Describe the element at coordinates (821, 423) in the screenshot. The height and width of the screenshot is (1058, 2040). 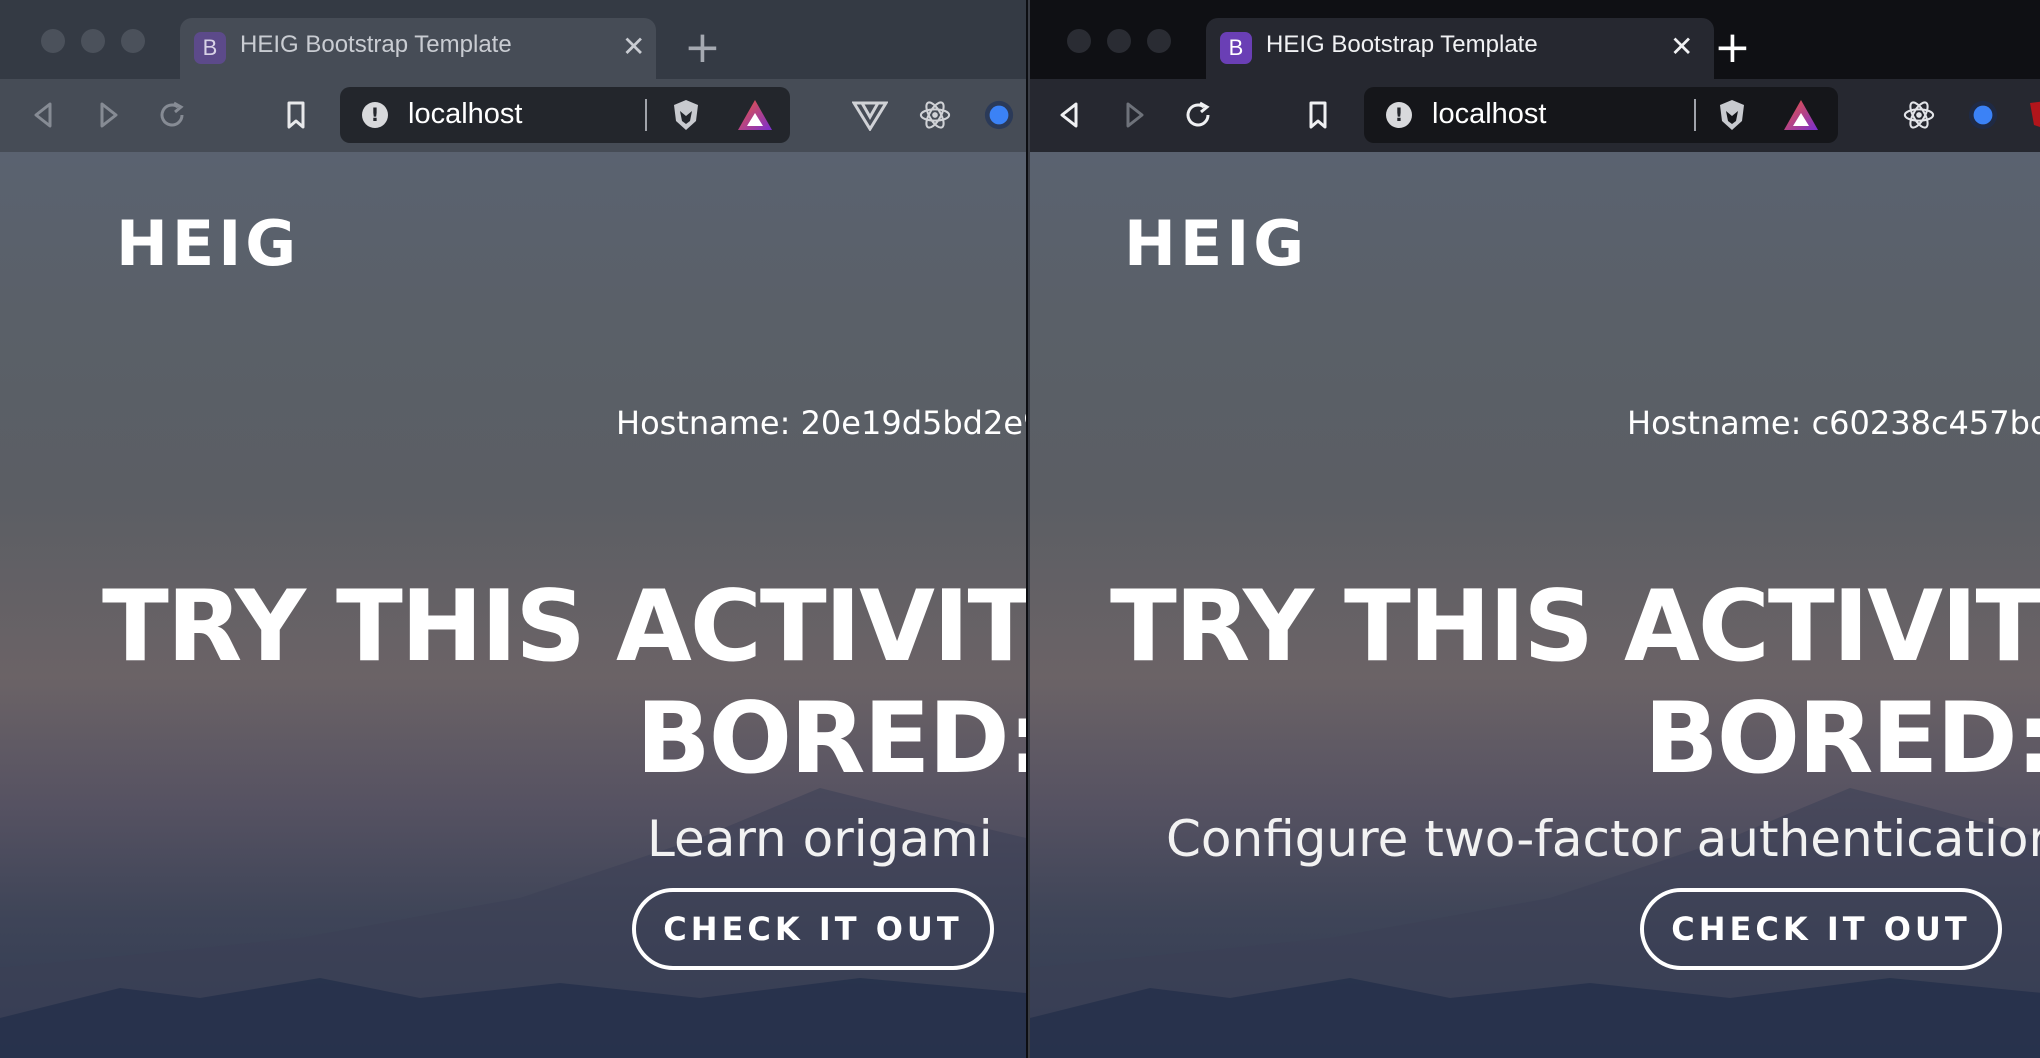
I see `hostname-text: Hostname: 20e19d5bd2e9` at that location.